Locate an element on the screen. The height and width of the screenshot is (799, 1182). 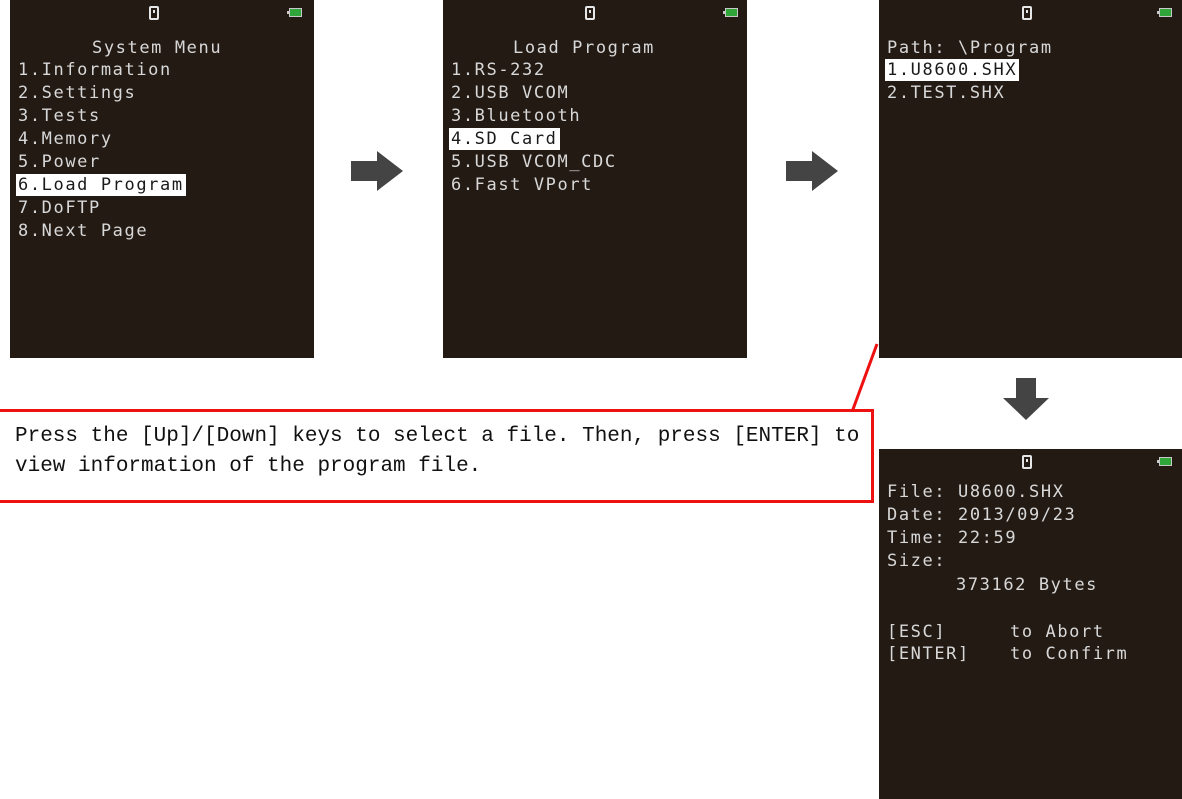
file-size-value: 373162 Bytes is located at coordinates (1027, 585).